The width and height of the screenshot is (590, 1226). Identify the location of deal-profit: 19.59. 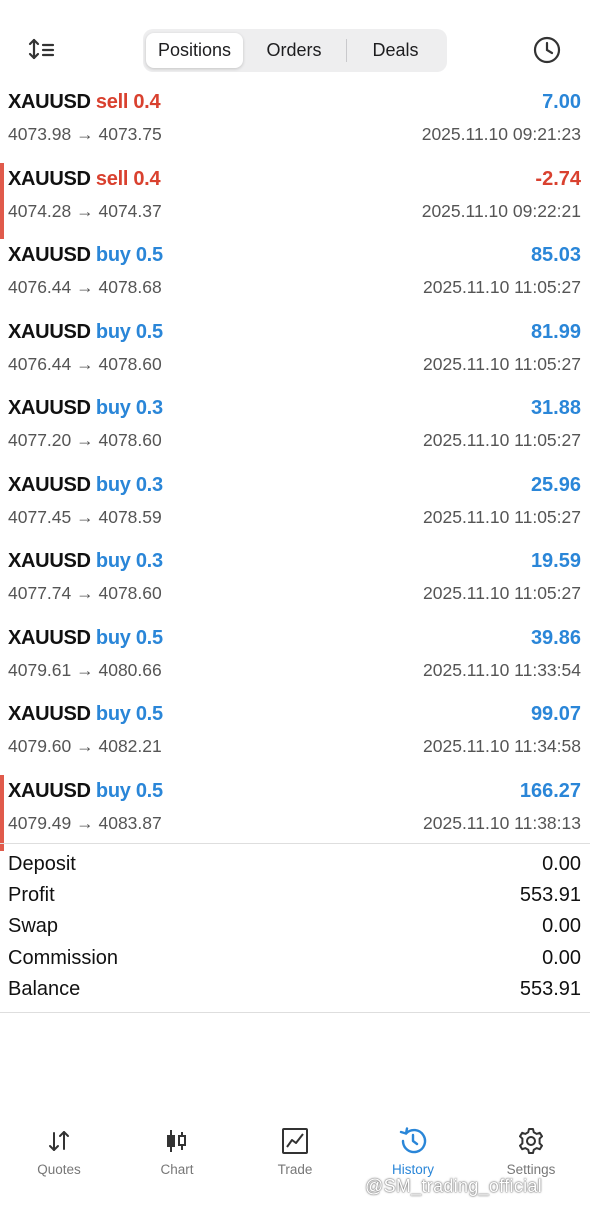
(555, 561).